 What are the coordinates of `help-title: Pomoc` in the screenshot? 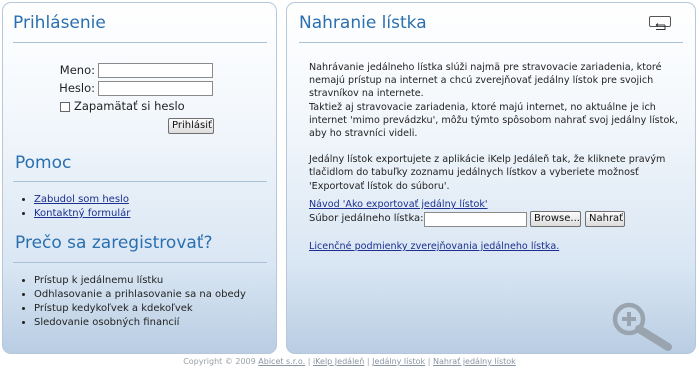 It's located at (43, 163).